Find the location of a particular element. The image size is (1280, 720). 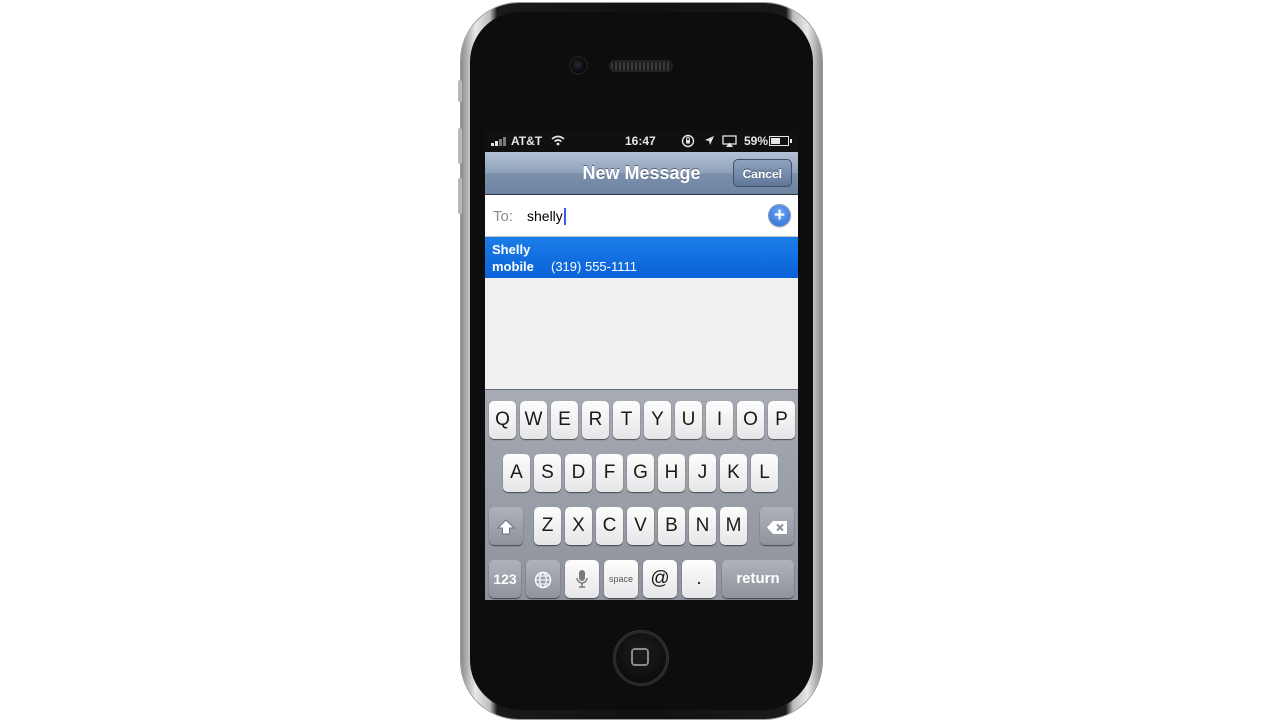

suggestion-phone-type: mobile is located at coordinates (513, 266).